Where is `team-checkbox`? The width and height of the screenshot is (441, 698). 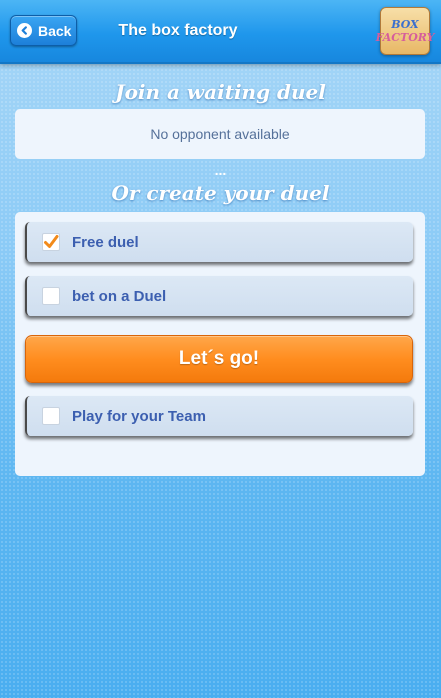 team-checkbox is located at coordinates (51, 416).